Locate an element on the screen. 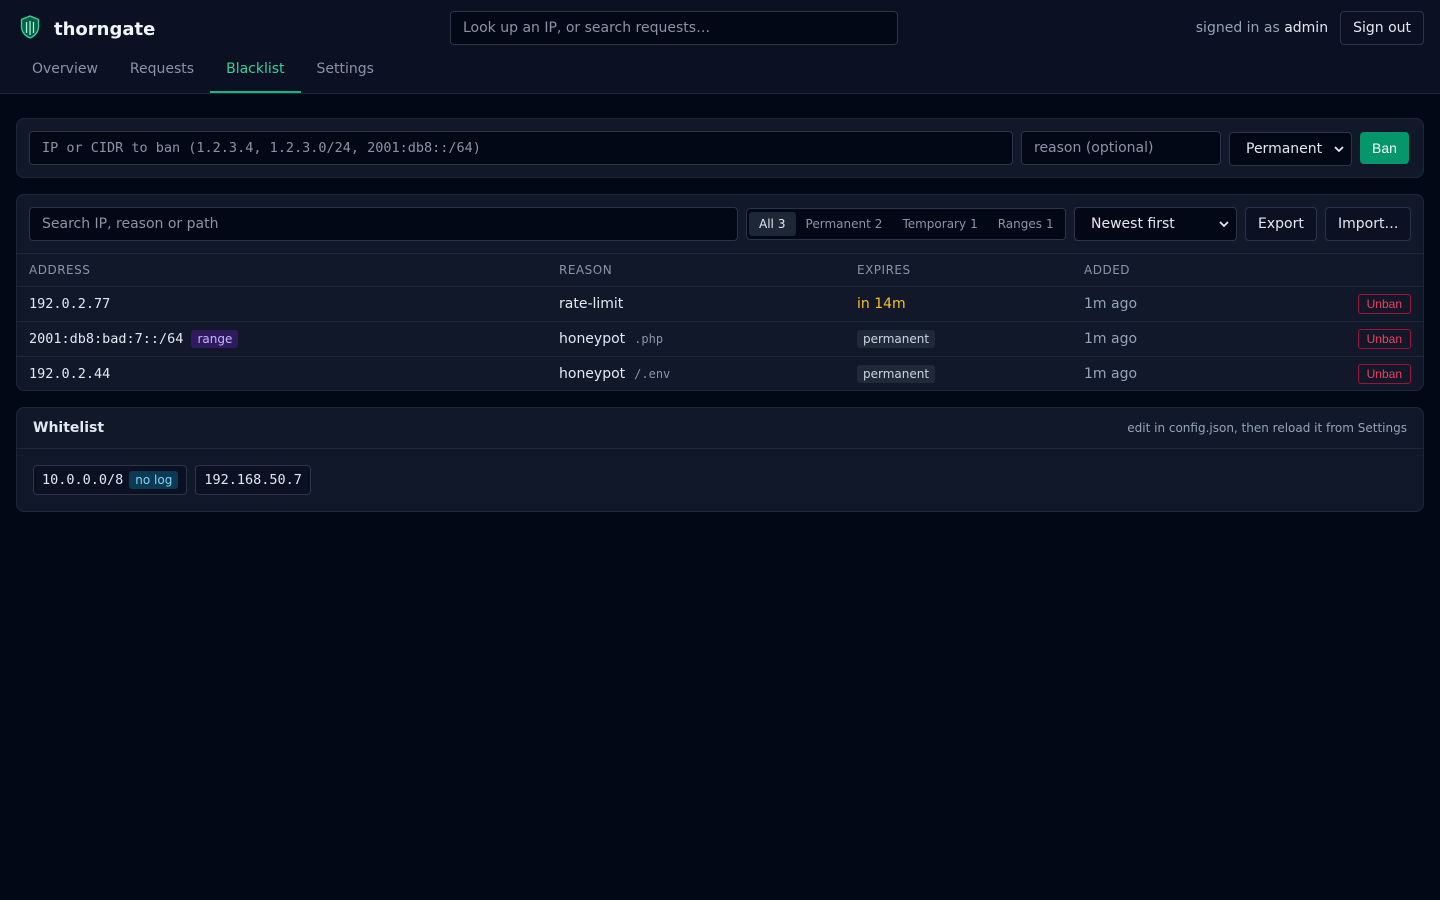 The image size is (1440, 900). address-text: 192.0.2.77 is located at coordinates (70, 304).